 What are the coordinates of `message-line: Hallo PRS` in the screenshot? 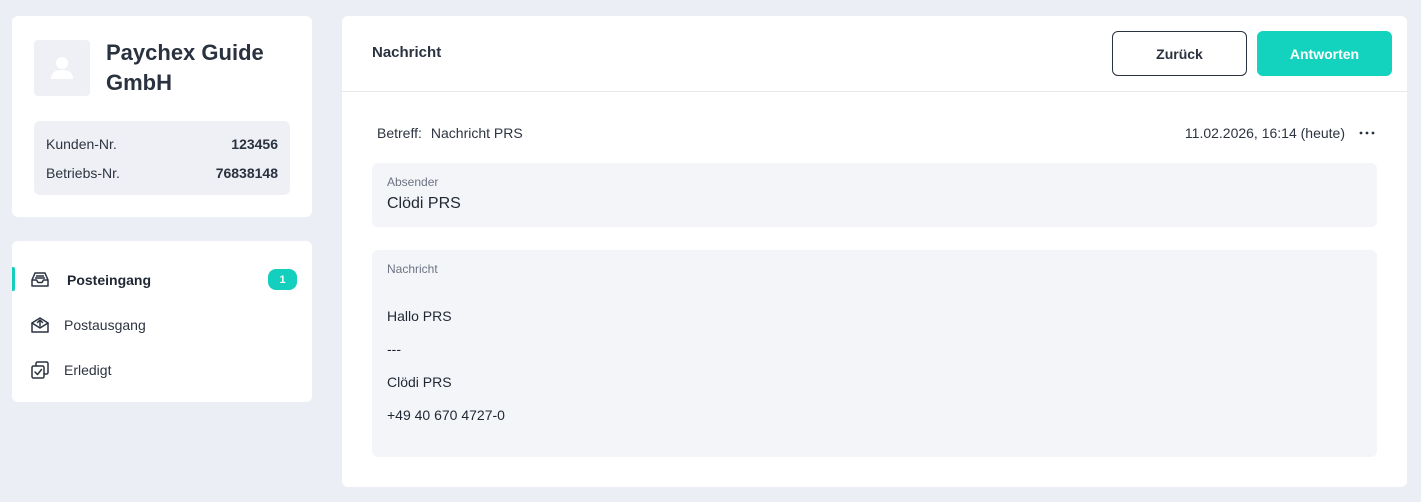 It's located at (419, 316).